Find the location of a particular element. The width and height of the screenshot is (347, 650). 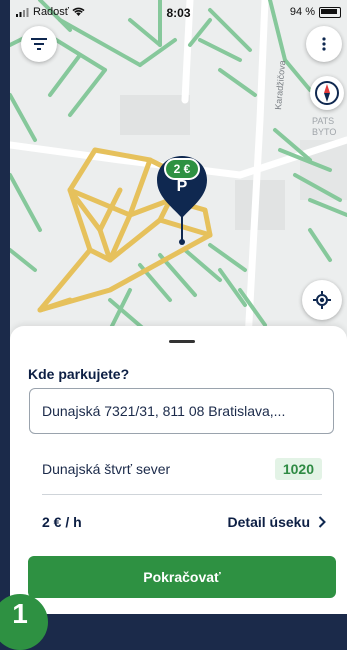

filter-button is located at coordinates (39, 44).